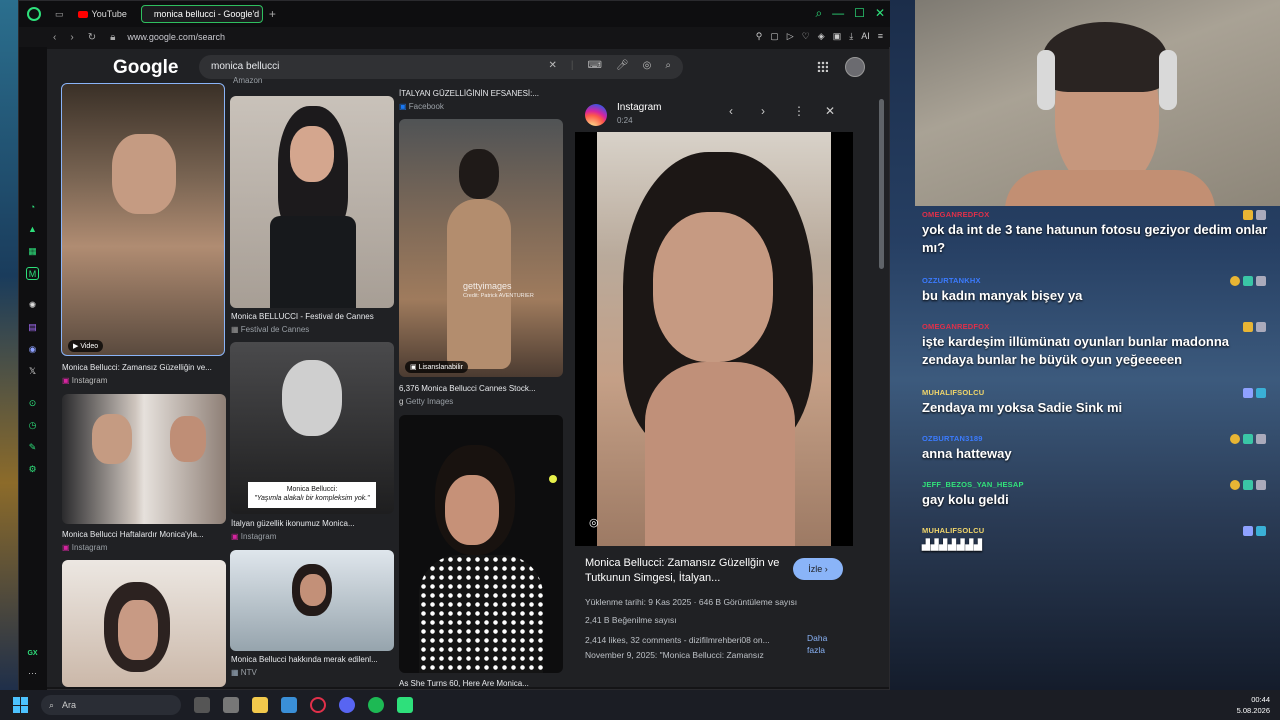  What do you see at coordinates (32, 673) in the screenshot?
I see `more-icon: ···` at bounding box center [32, 673].